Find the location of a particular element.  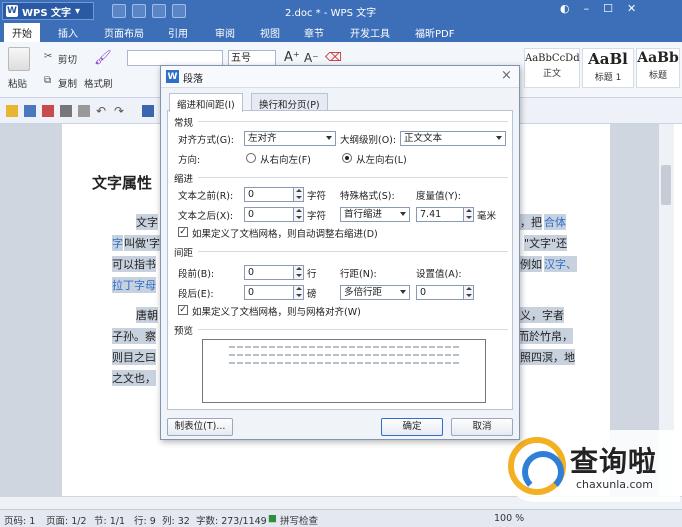

skin-icon: ◐ is located at coordinates (565, 8).